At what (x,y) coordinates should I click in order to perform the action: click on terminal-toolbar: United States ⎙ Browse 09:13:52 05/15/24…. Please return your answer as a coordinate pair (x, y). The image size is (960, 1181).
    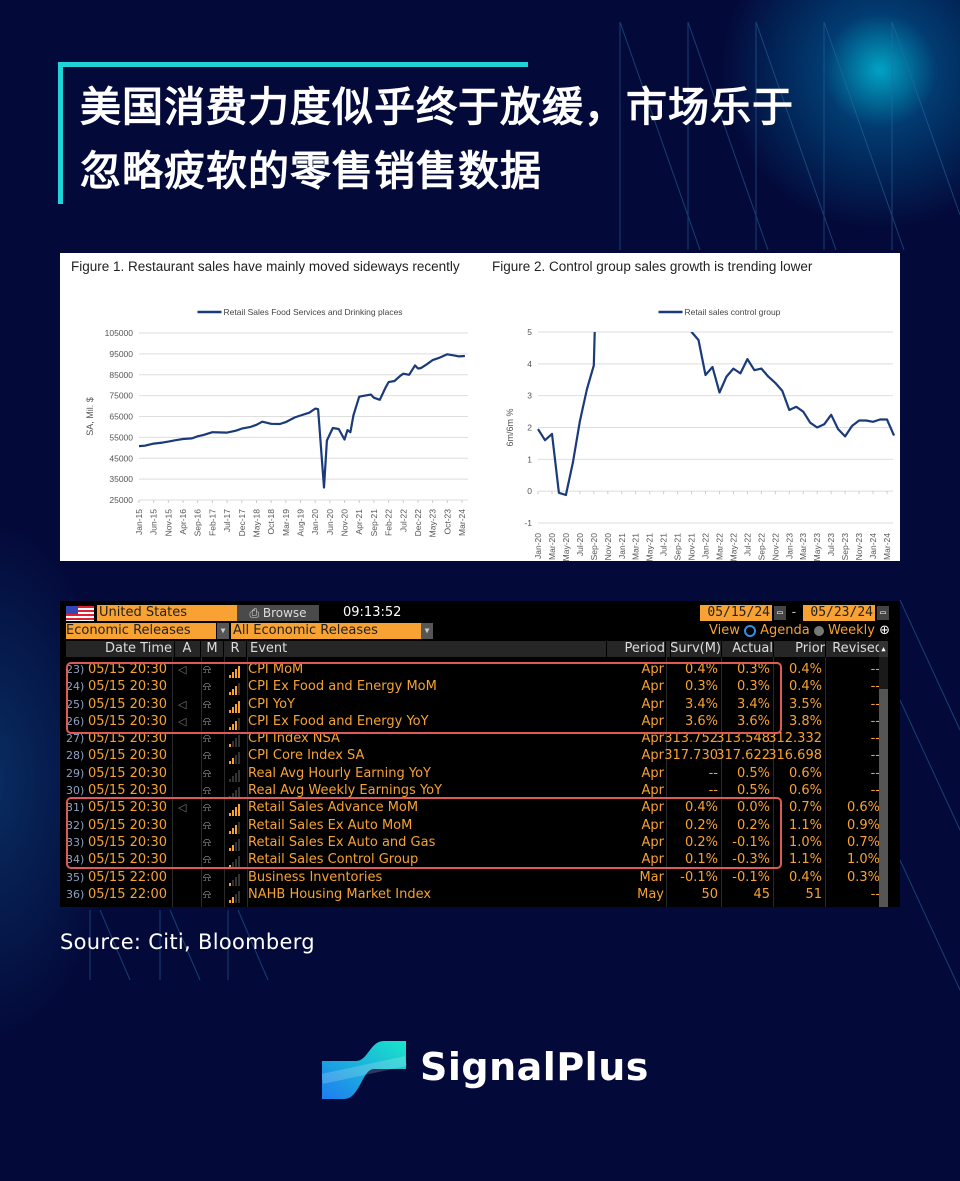
    Looking at the image, I should click on (480, 613).